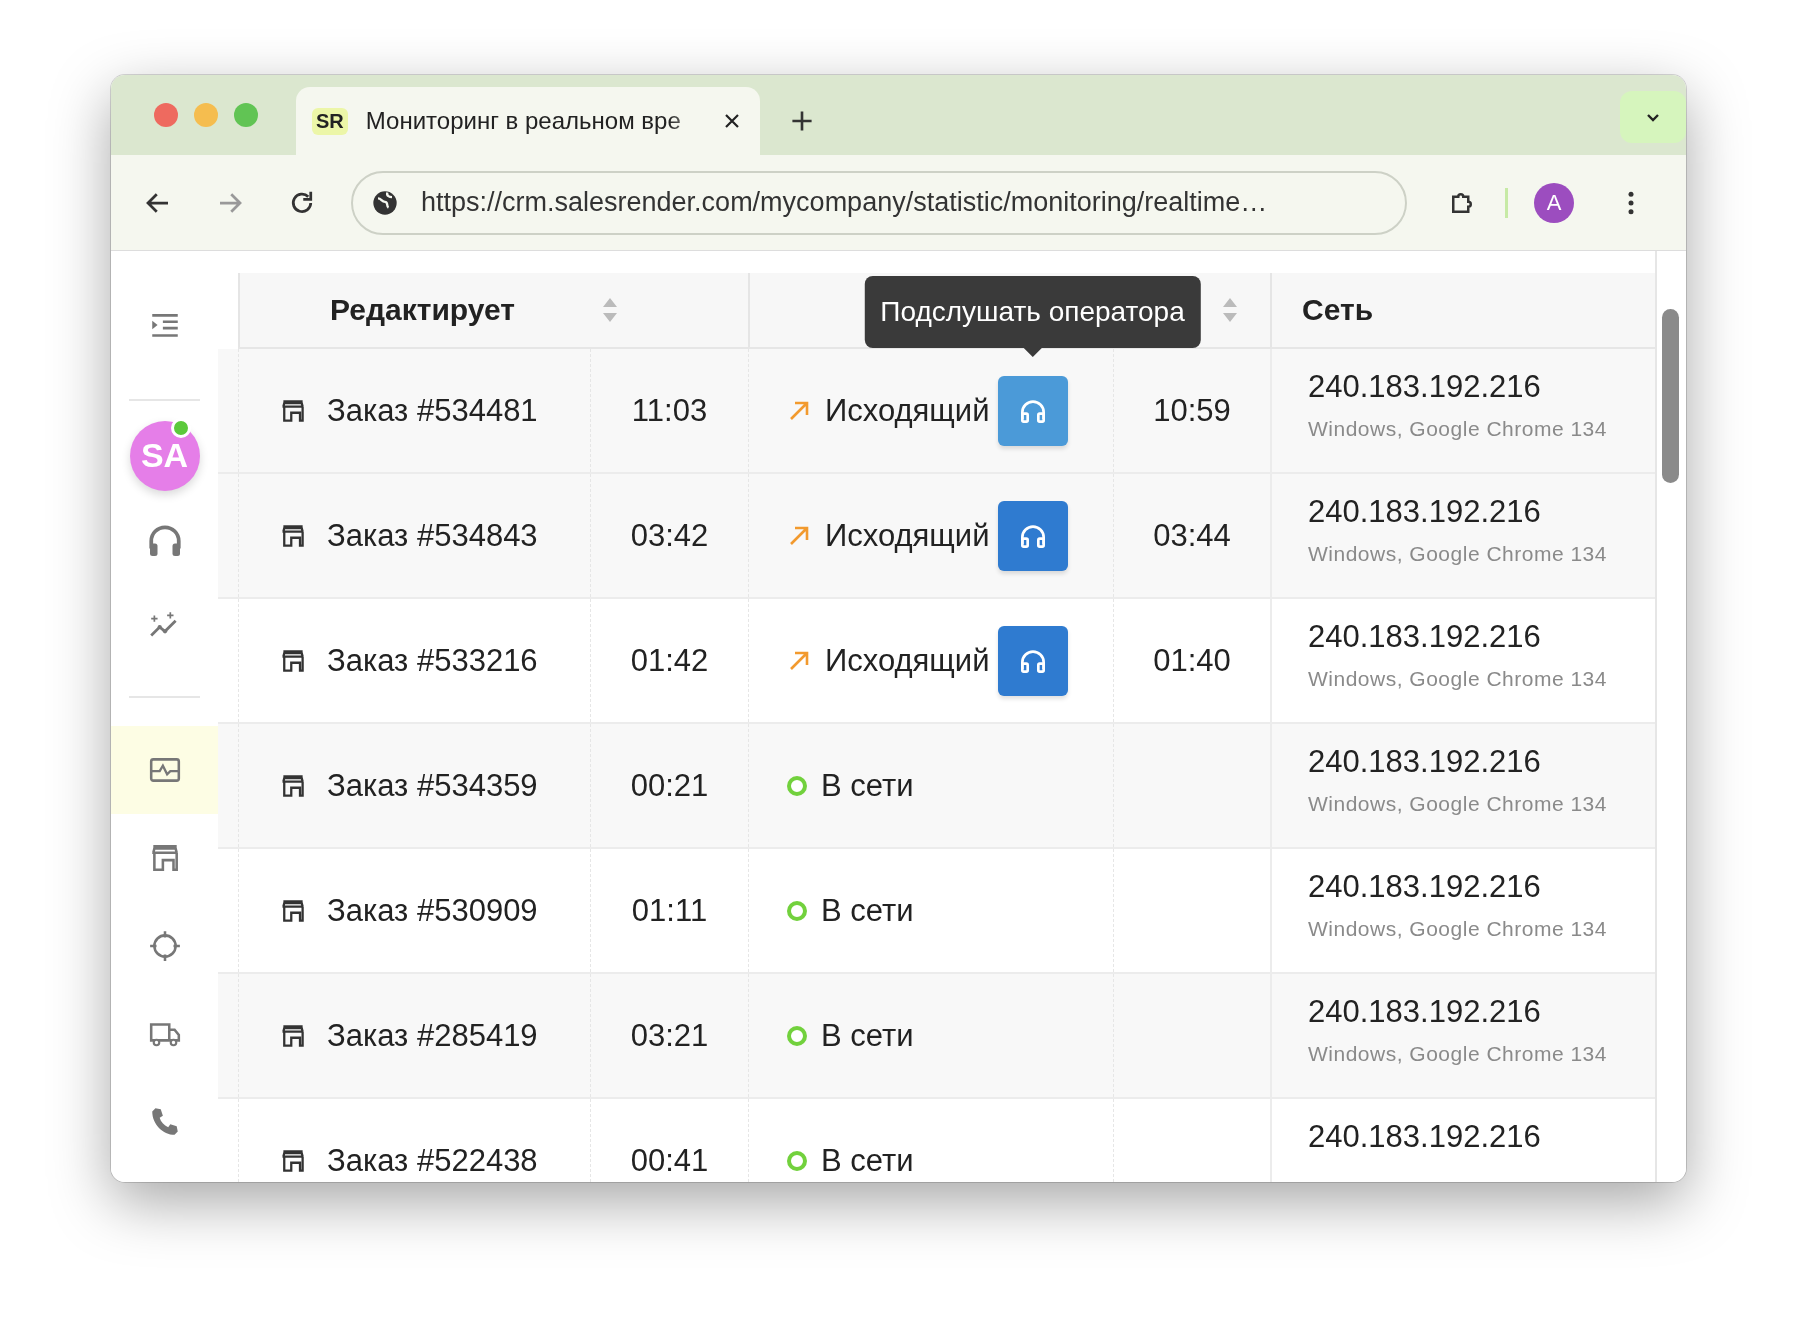  What do you see at coordinates (802, 121) in the screenshot?
I see `new-tab-icon` at bounding box center [802, 121].